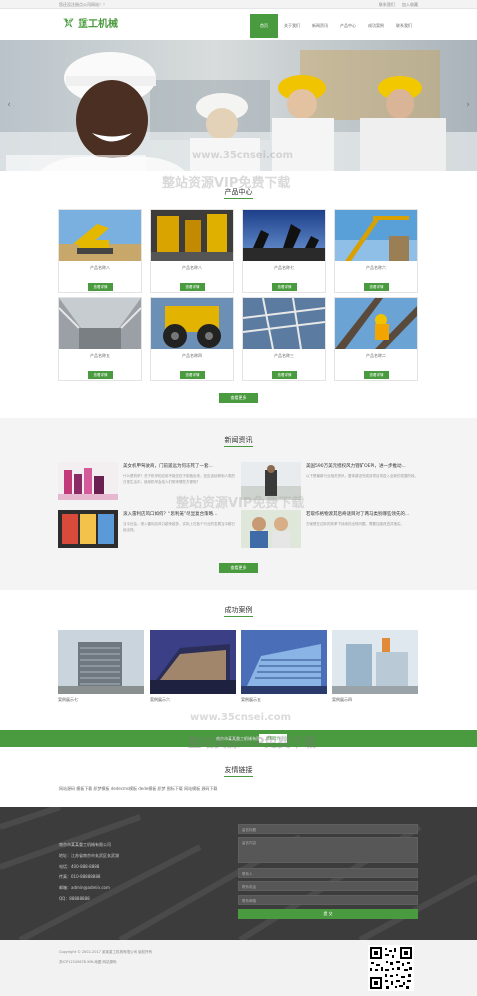 Image resolution: width=477 pixels, height=996 pixels. I want to click on qr-code-icon, so click(391, 968).